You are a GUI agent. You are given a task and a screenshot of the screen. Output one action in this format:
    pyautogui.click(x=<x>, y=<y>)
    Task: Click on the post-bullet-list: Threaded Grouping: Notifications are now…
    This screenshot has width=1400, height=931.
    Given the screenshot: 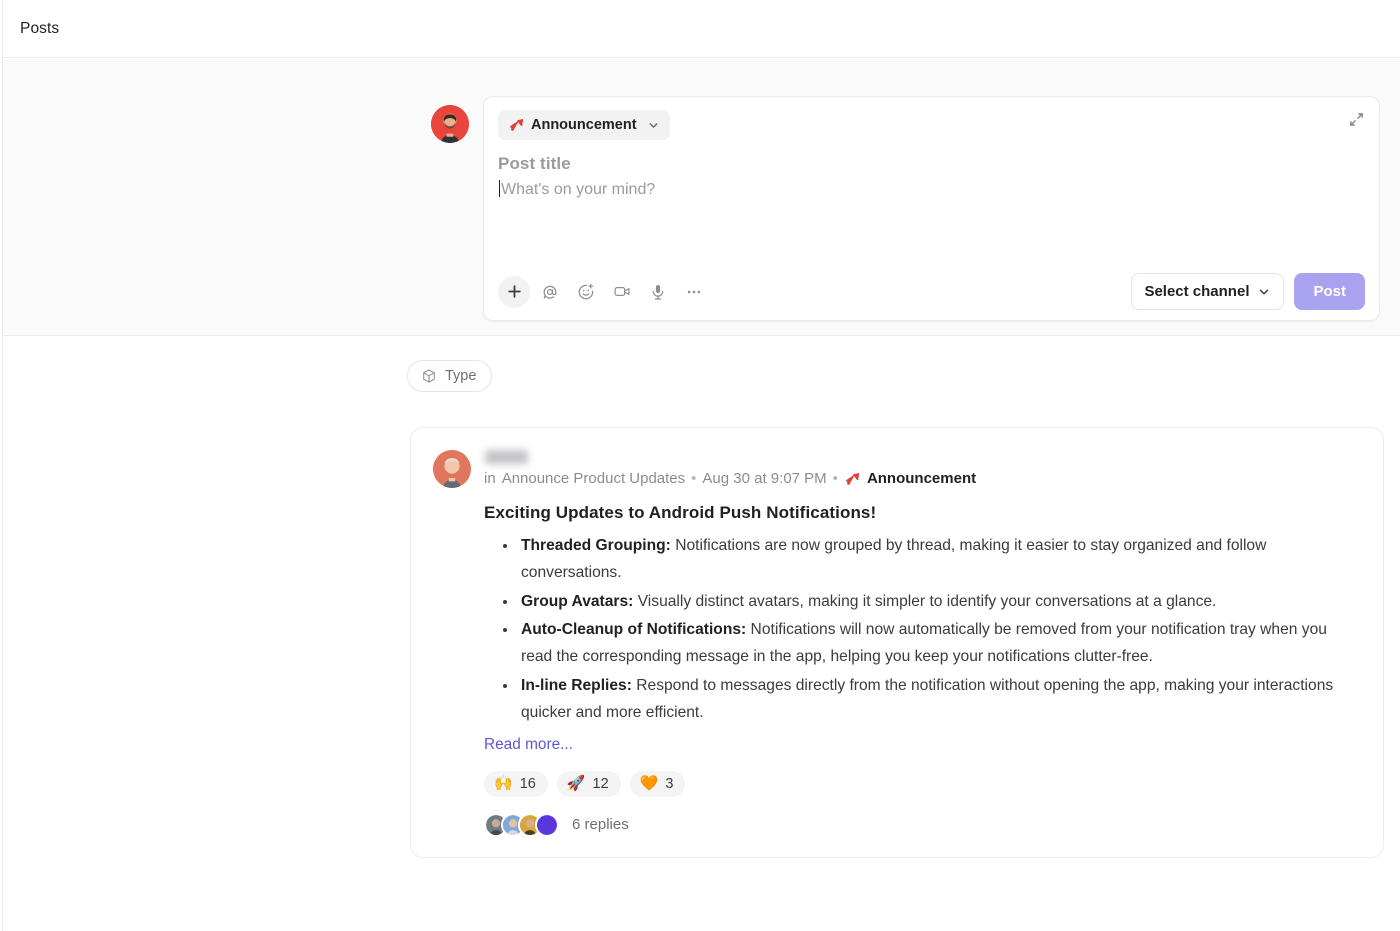 What is the action you would take?
    pyautogui.click(x=922, y=630)
    